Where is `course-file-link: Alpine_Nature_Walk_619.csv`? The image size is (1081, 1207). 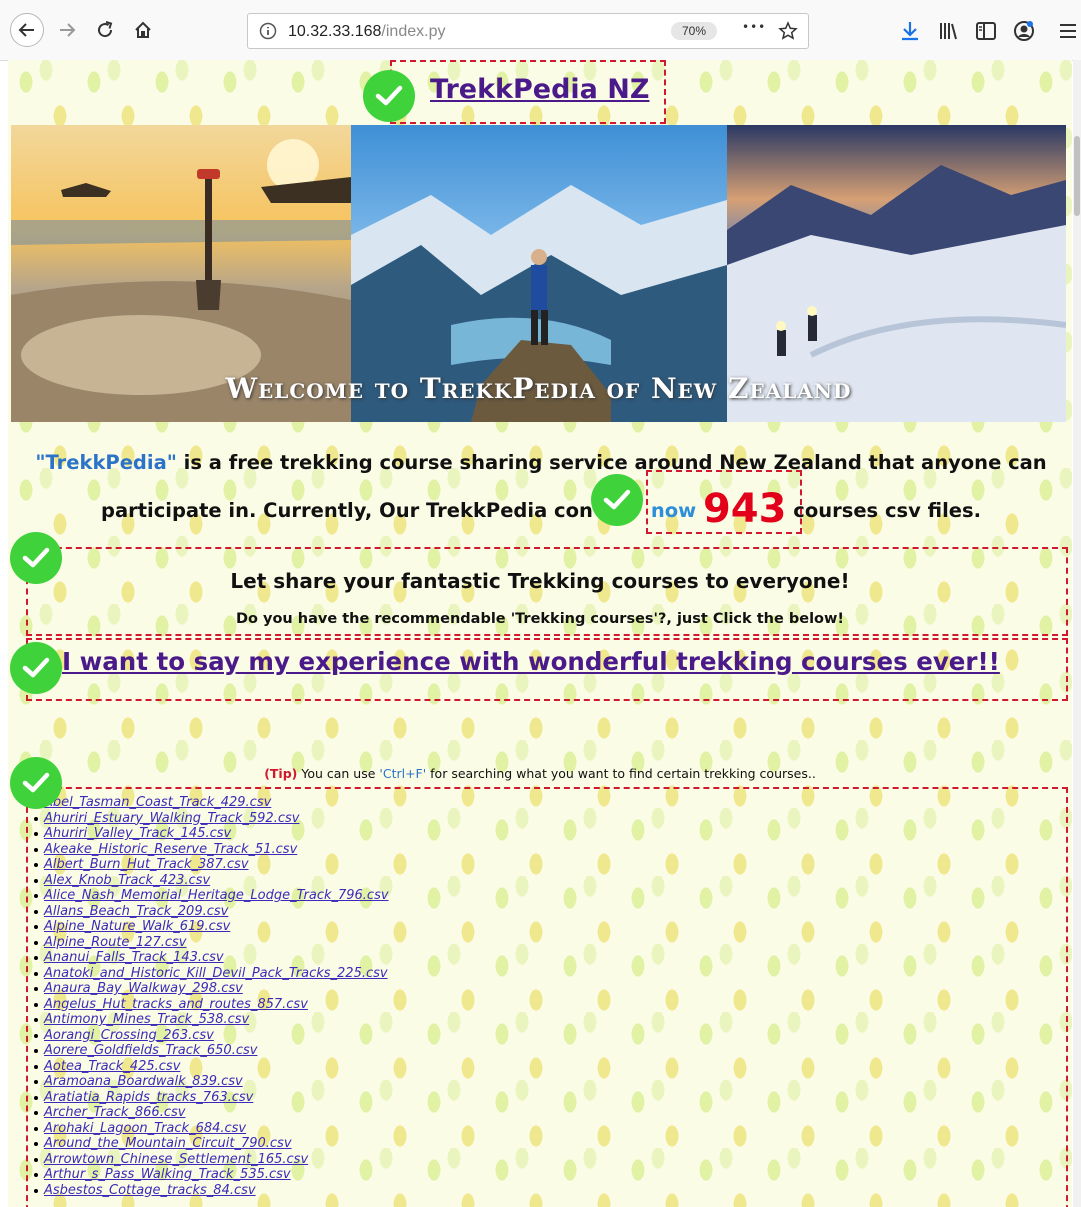
course-file-link: Alpine_Nature_Walk_619.csv is located at coordinates (137, 926).